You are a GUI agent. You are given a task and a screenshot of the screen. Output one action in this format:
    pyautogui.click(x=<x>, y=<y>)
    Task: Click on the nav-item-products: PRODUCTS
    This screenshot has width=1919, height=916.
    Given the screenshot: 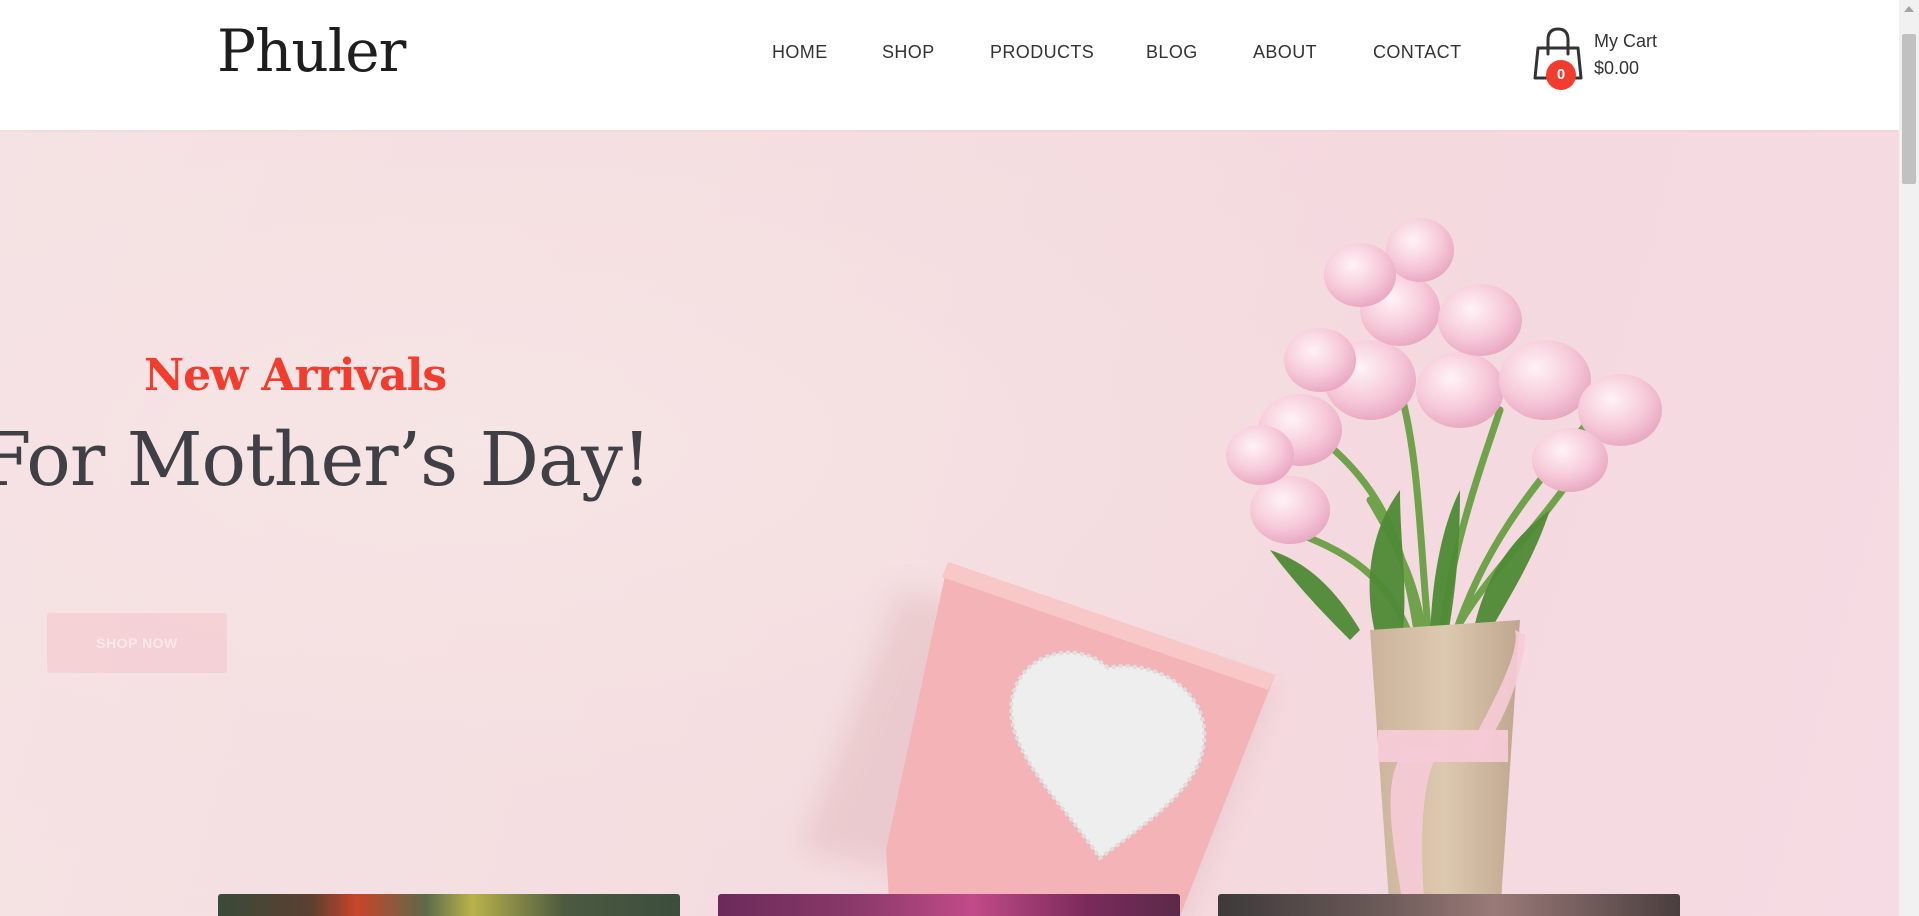 What is the action you would take?
    pyautogui.click(x=1042, y=52)
    